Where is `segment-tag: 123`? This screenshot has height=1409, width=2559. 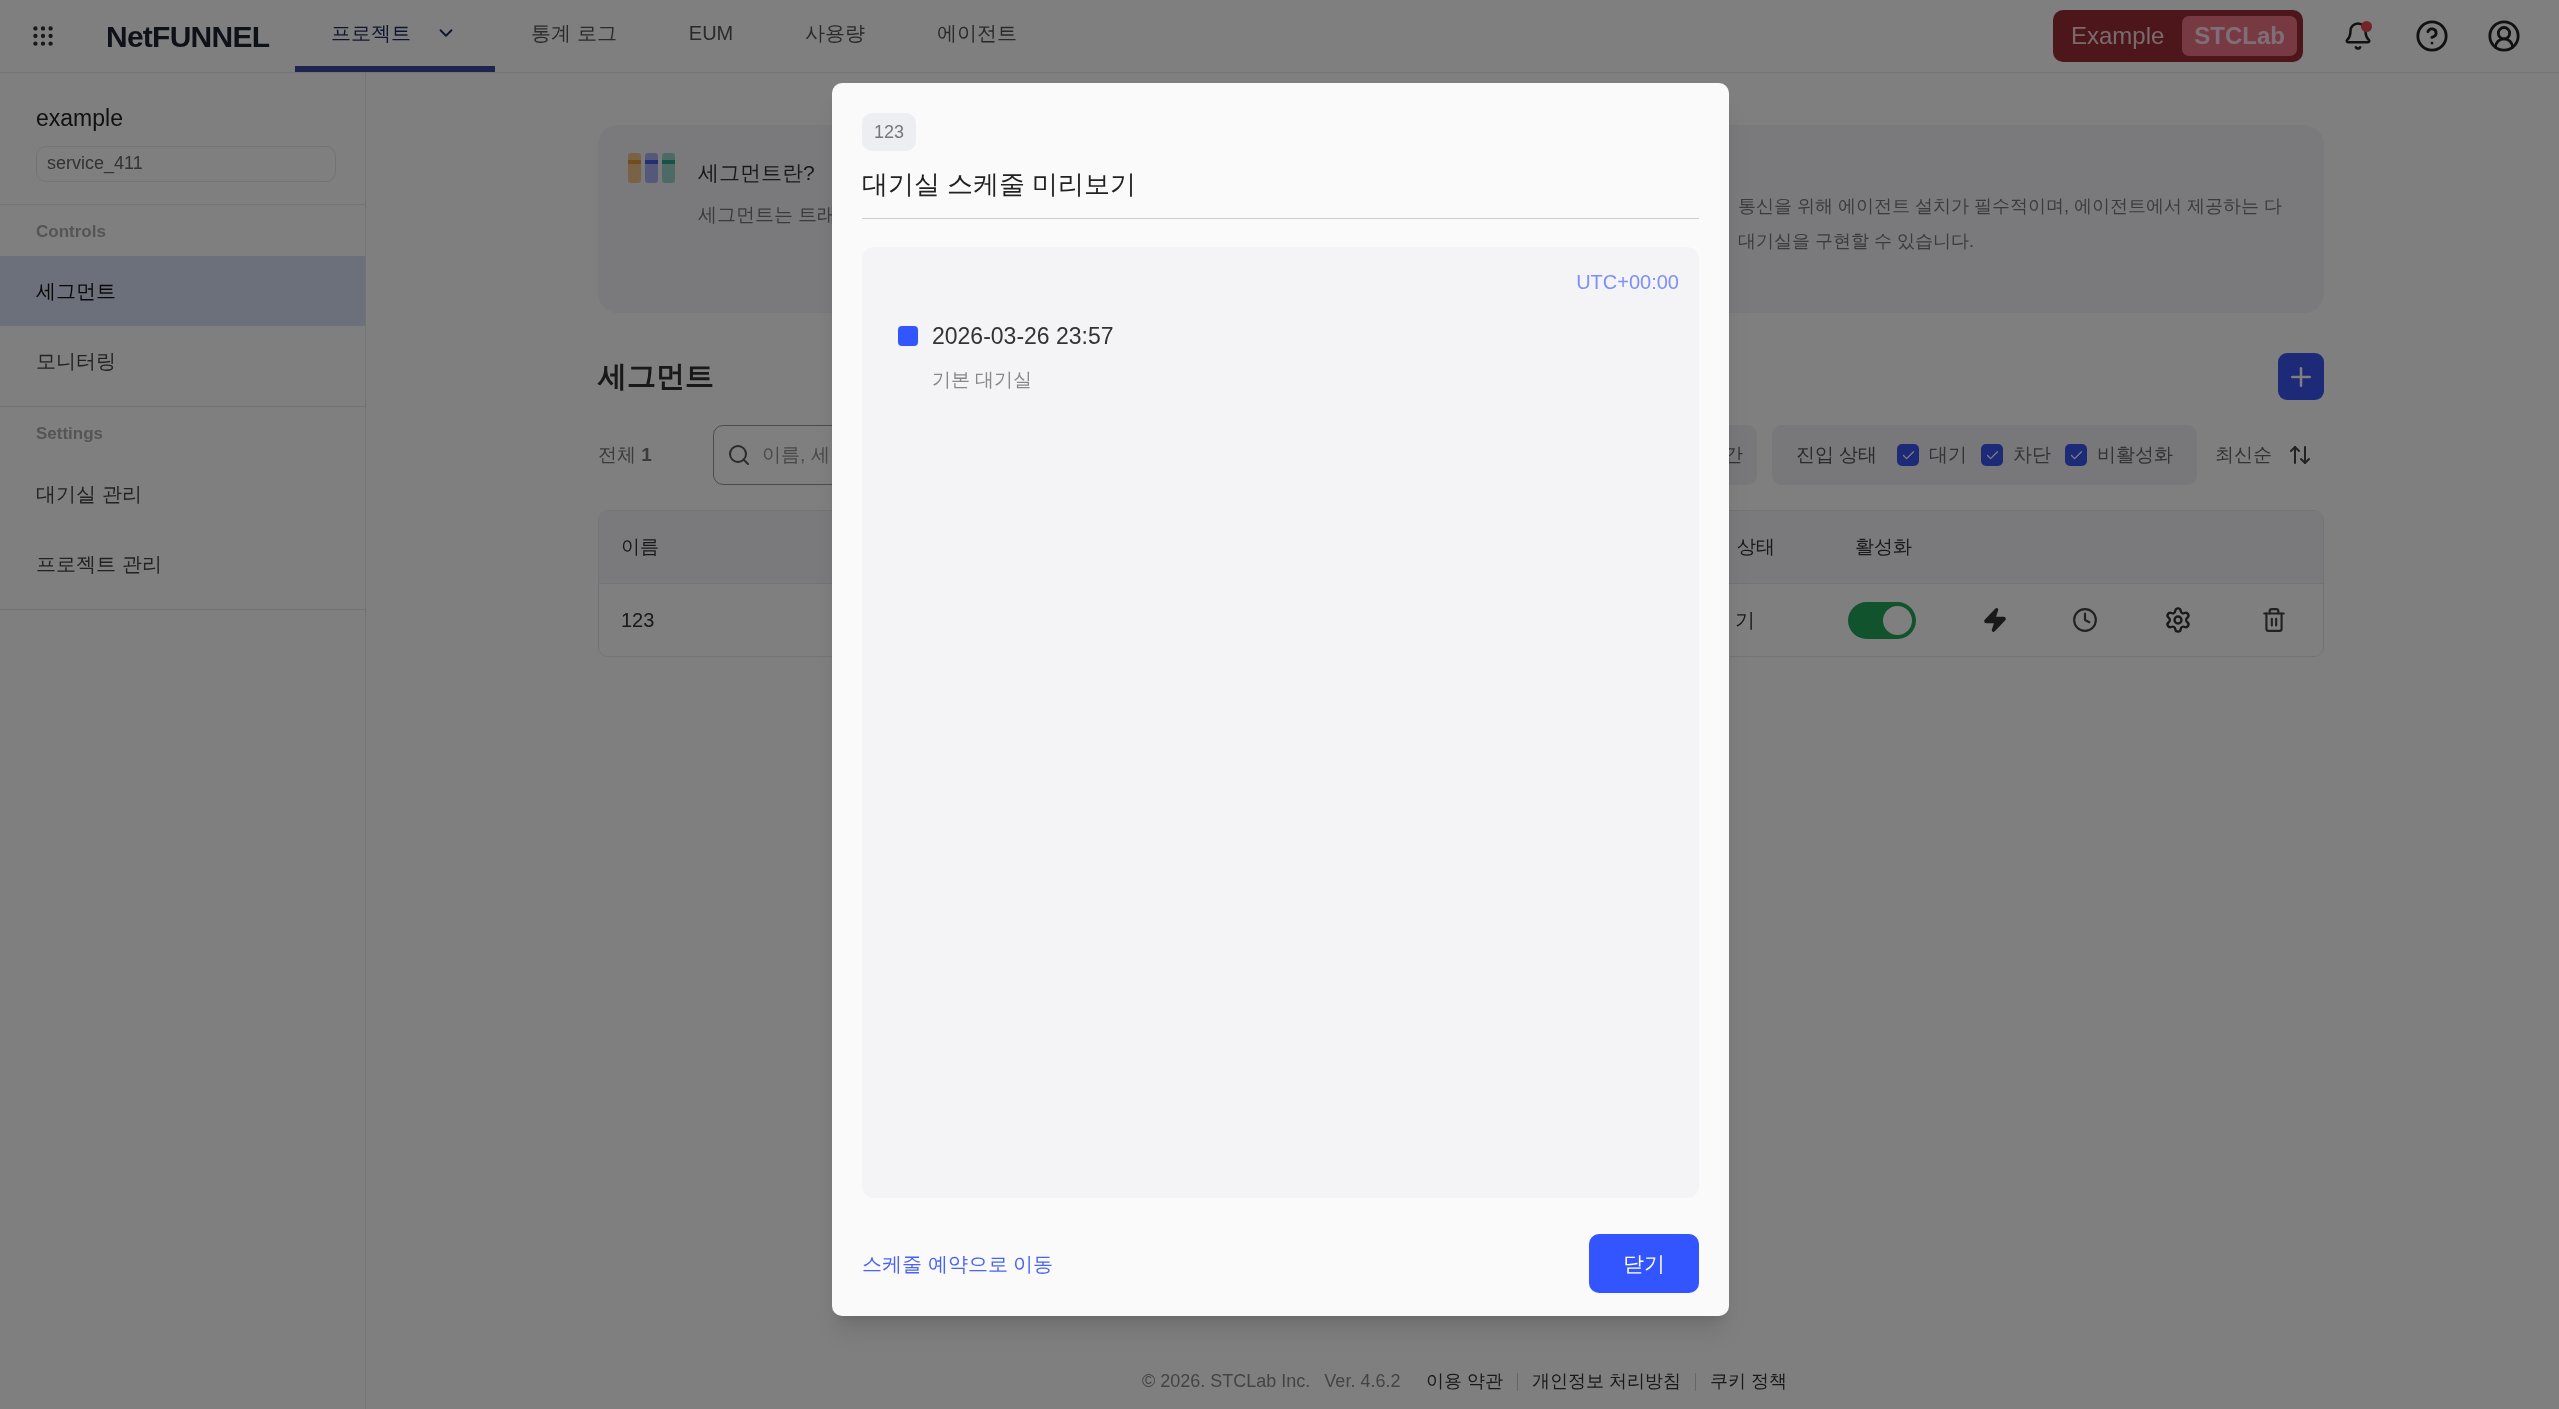 segment-tag: 123 is located at coordinates (889, 132).